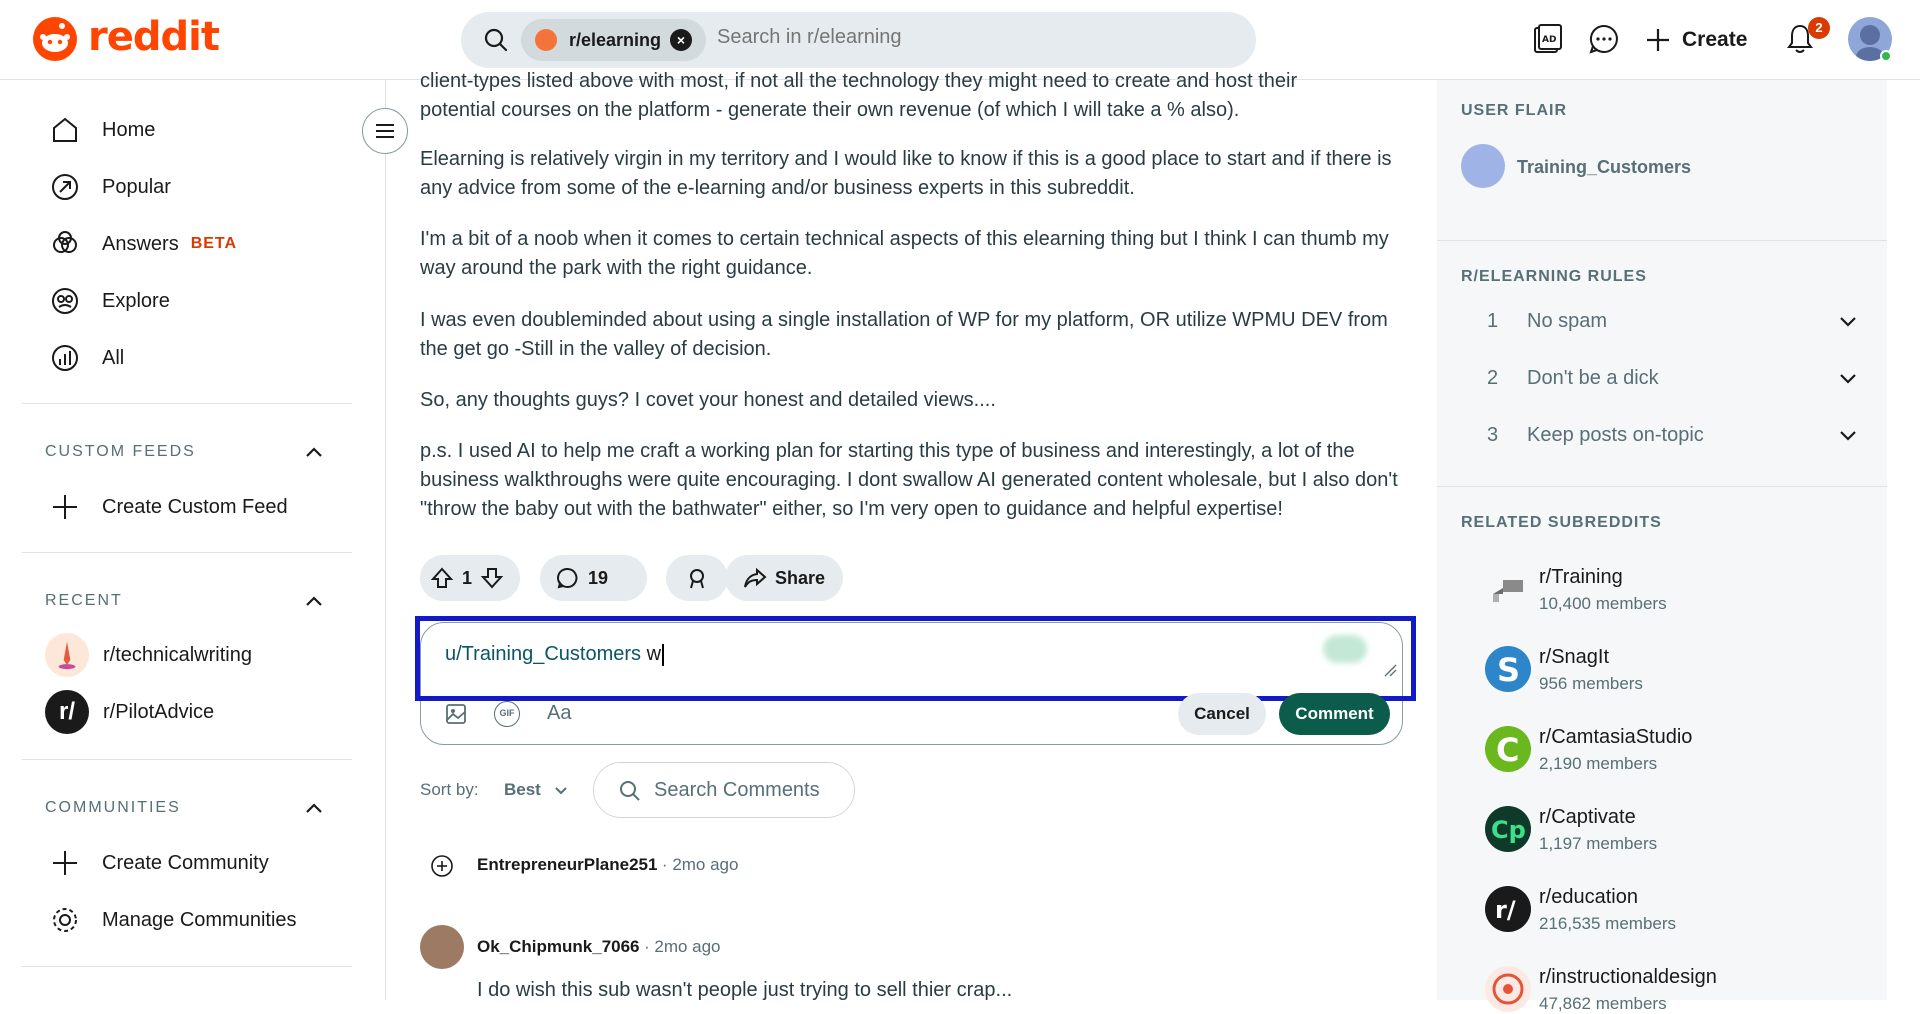 The width and height of the screenshot is (1920, 1014). Describe the element at coordinates (567, 864) in the screenshot. I see `comment-author: EntrepreneurPlane251` at that location.